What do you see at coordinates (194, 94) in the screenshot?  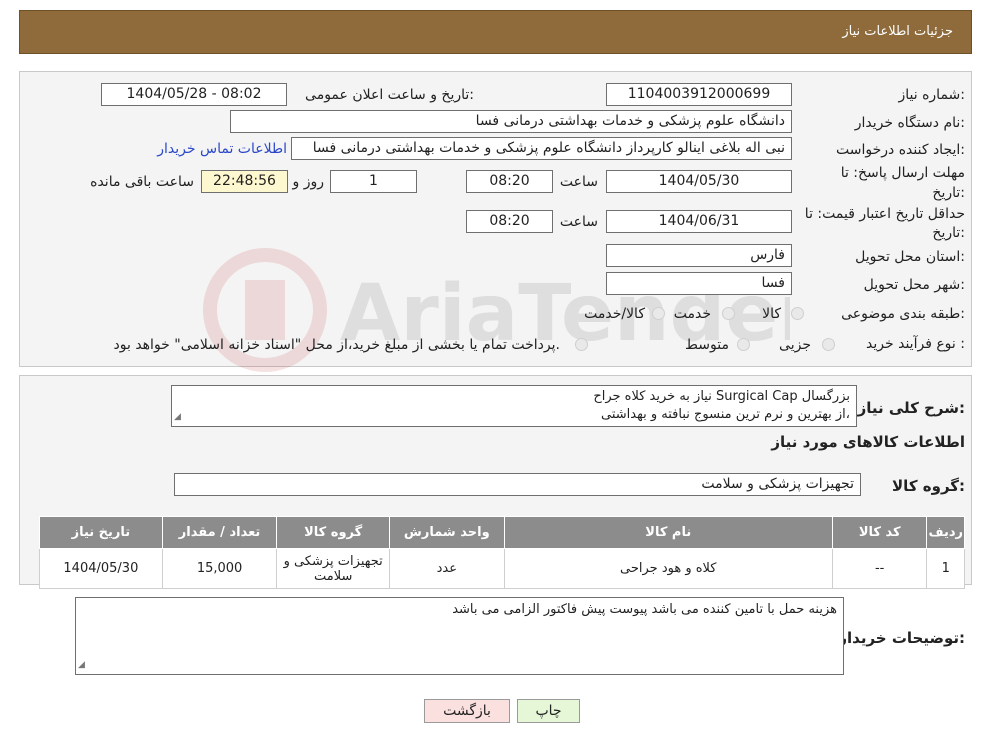 I see `announce-datetime-field: 1404/05/28 - 08:02` at bounding box center [194, 94].